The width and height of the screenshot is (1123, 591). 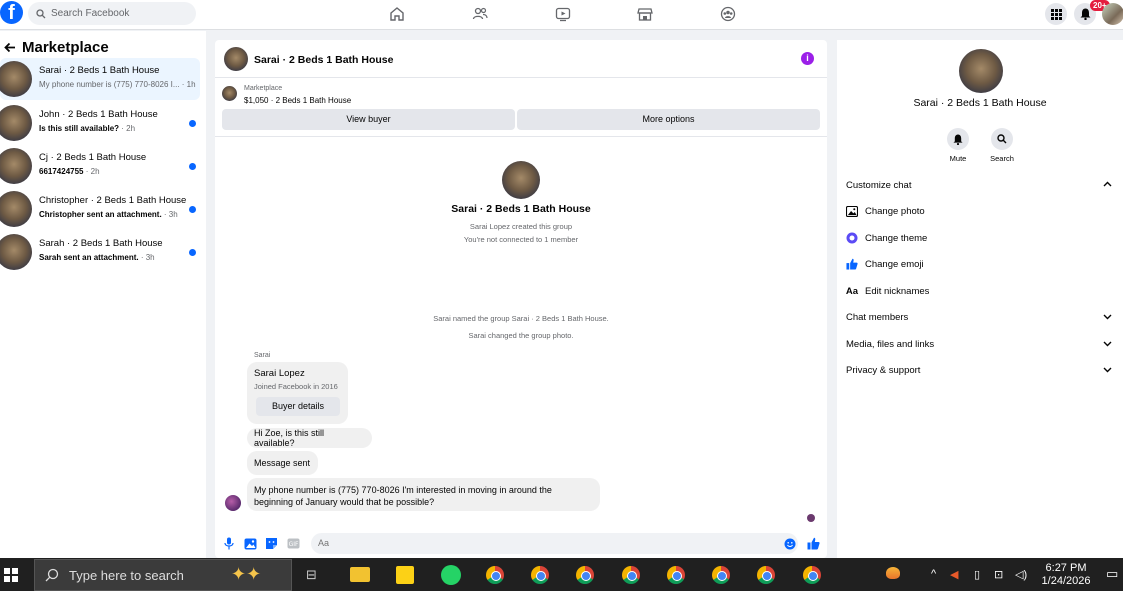 I want to click on microphone-icon, so click(x=228, y=543).